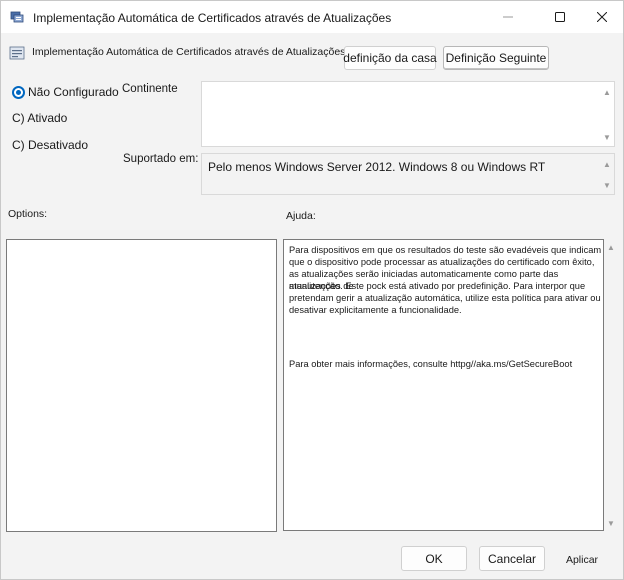 The height and width of the screenshot is (580, 624). I want to click on radio-enabled-label: C) Ativado, so click(40, 118).